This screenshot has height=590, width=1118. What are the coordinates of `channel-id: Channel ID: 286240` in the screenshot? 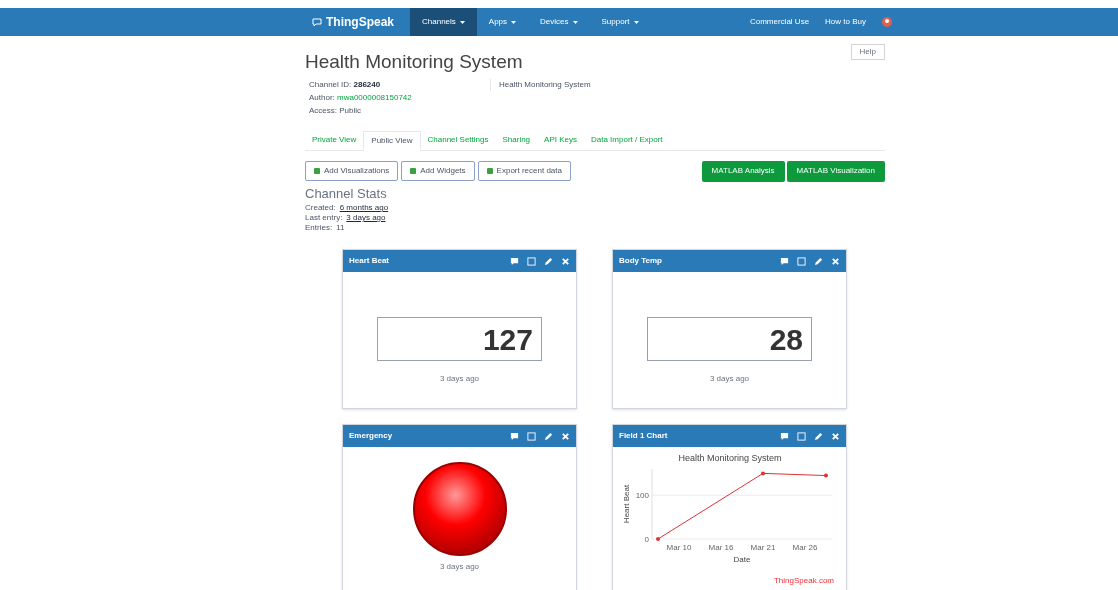 It's located at (345, 84).